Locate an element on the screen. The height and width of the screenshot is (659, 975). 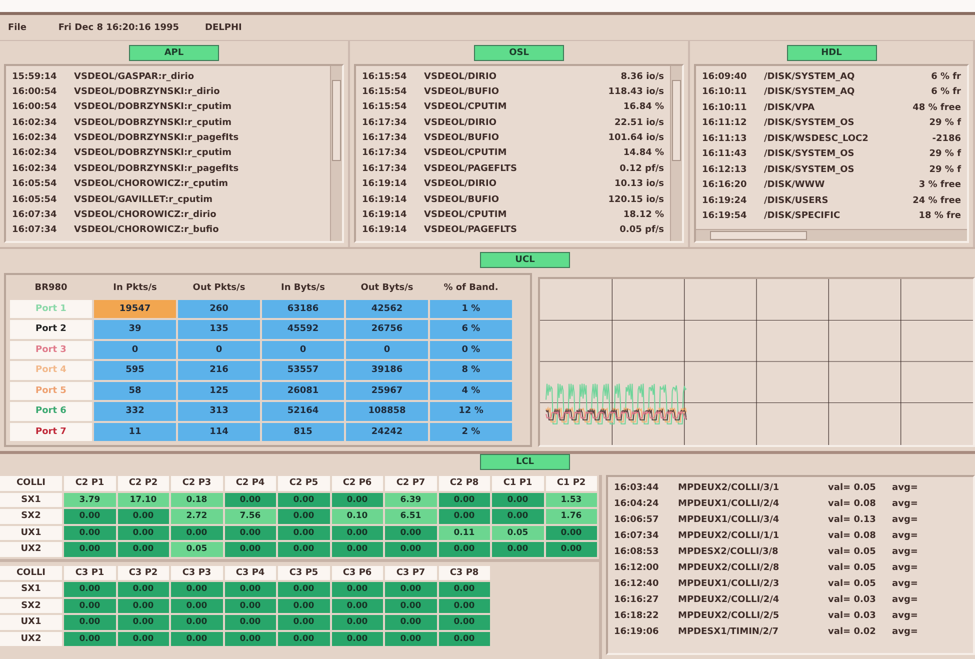
panel-label-button: APL is located at coordinates (174, 53).